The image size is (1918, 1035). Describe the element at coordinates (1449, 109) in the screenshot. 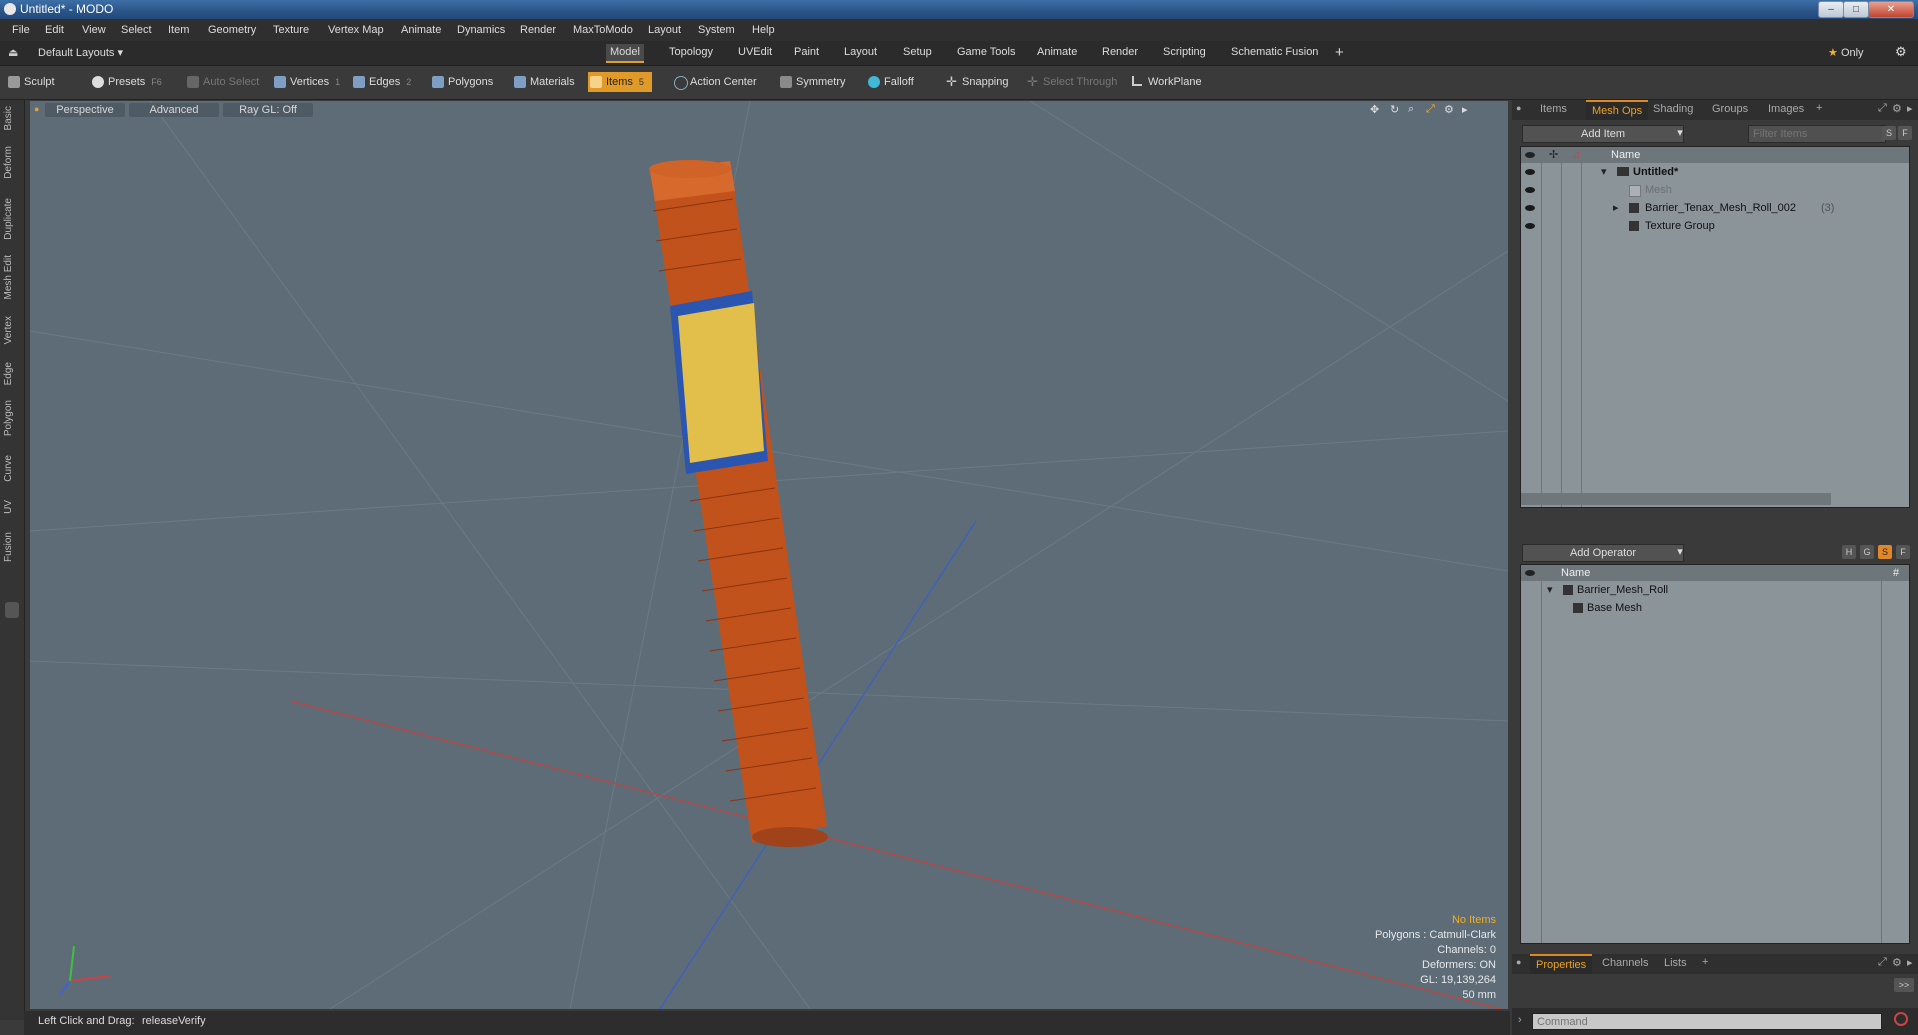

I see `viewport-settings-icon: ⚙` at that location.